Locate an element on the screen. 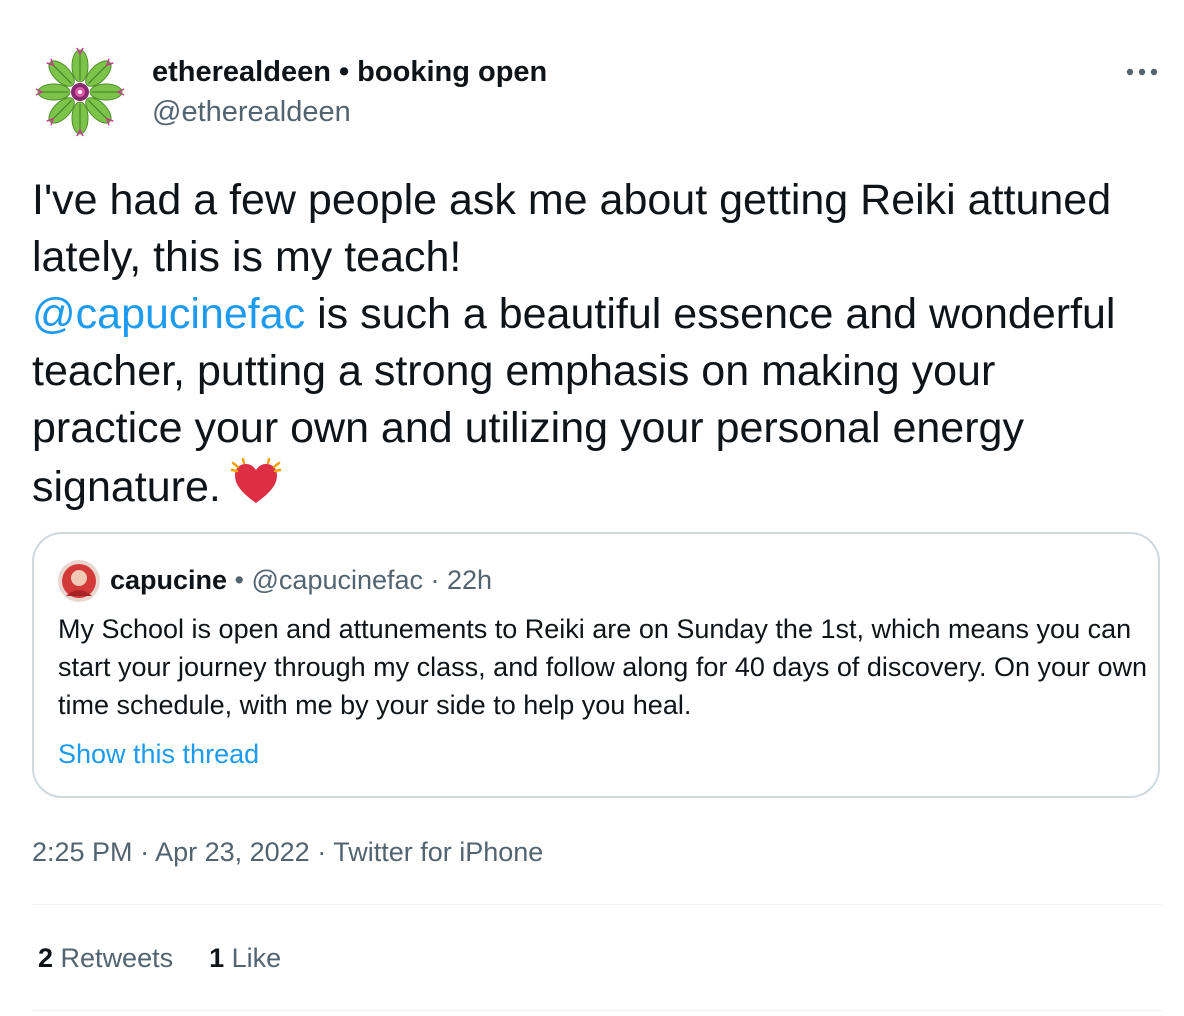 The image size is (1184, 1016). show-thread-link: Show this thread is located at coordinates (158, 754).